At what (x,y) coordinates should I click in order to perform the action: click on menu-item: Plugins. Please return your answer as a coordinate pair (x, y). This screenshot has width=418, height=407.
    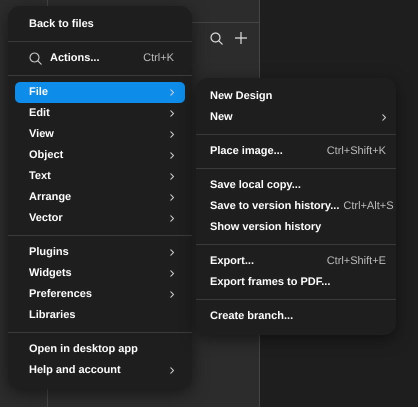
    Looking at the image, I should click on (100, 252).